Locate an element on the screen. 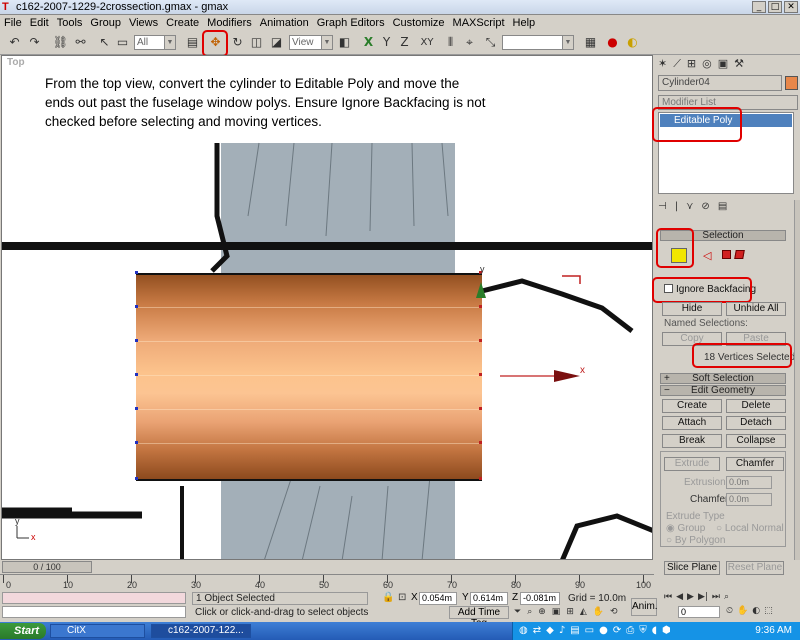 Image resolution: width=800 pixels, height=640 pixels. pin-stack-icon: ⊣ is located at coordinates (662, 207).